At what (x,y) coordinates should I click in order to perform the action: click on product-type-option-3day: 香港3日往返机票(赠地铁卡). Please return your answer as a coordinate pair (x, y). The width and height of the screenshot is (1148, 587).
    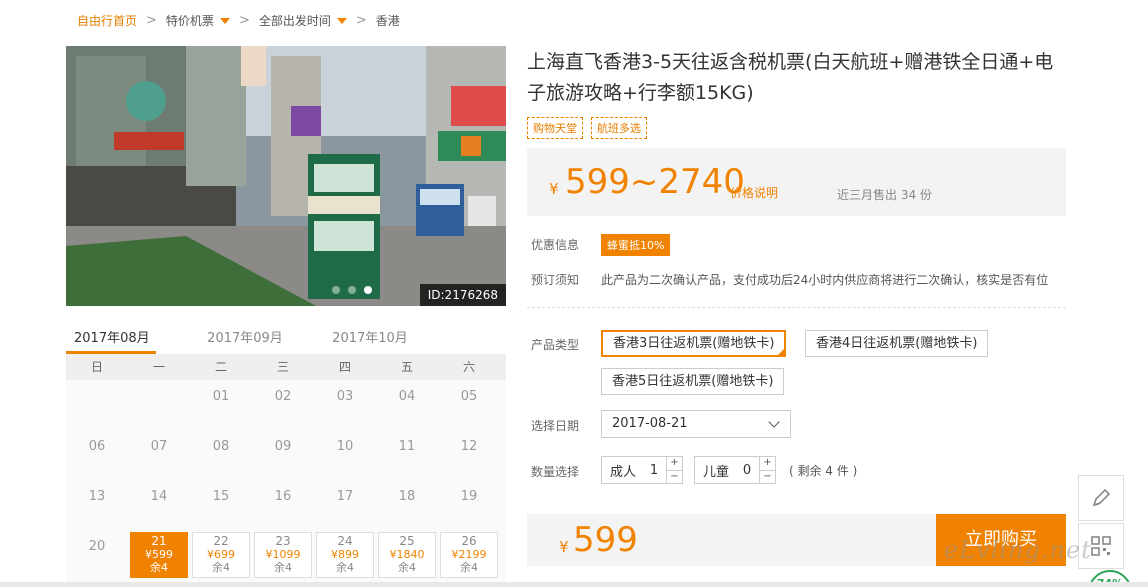
    Looking at the image, I should click on (694, 343).